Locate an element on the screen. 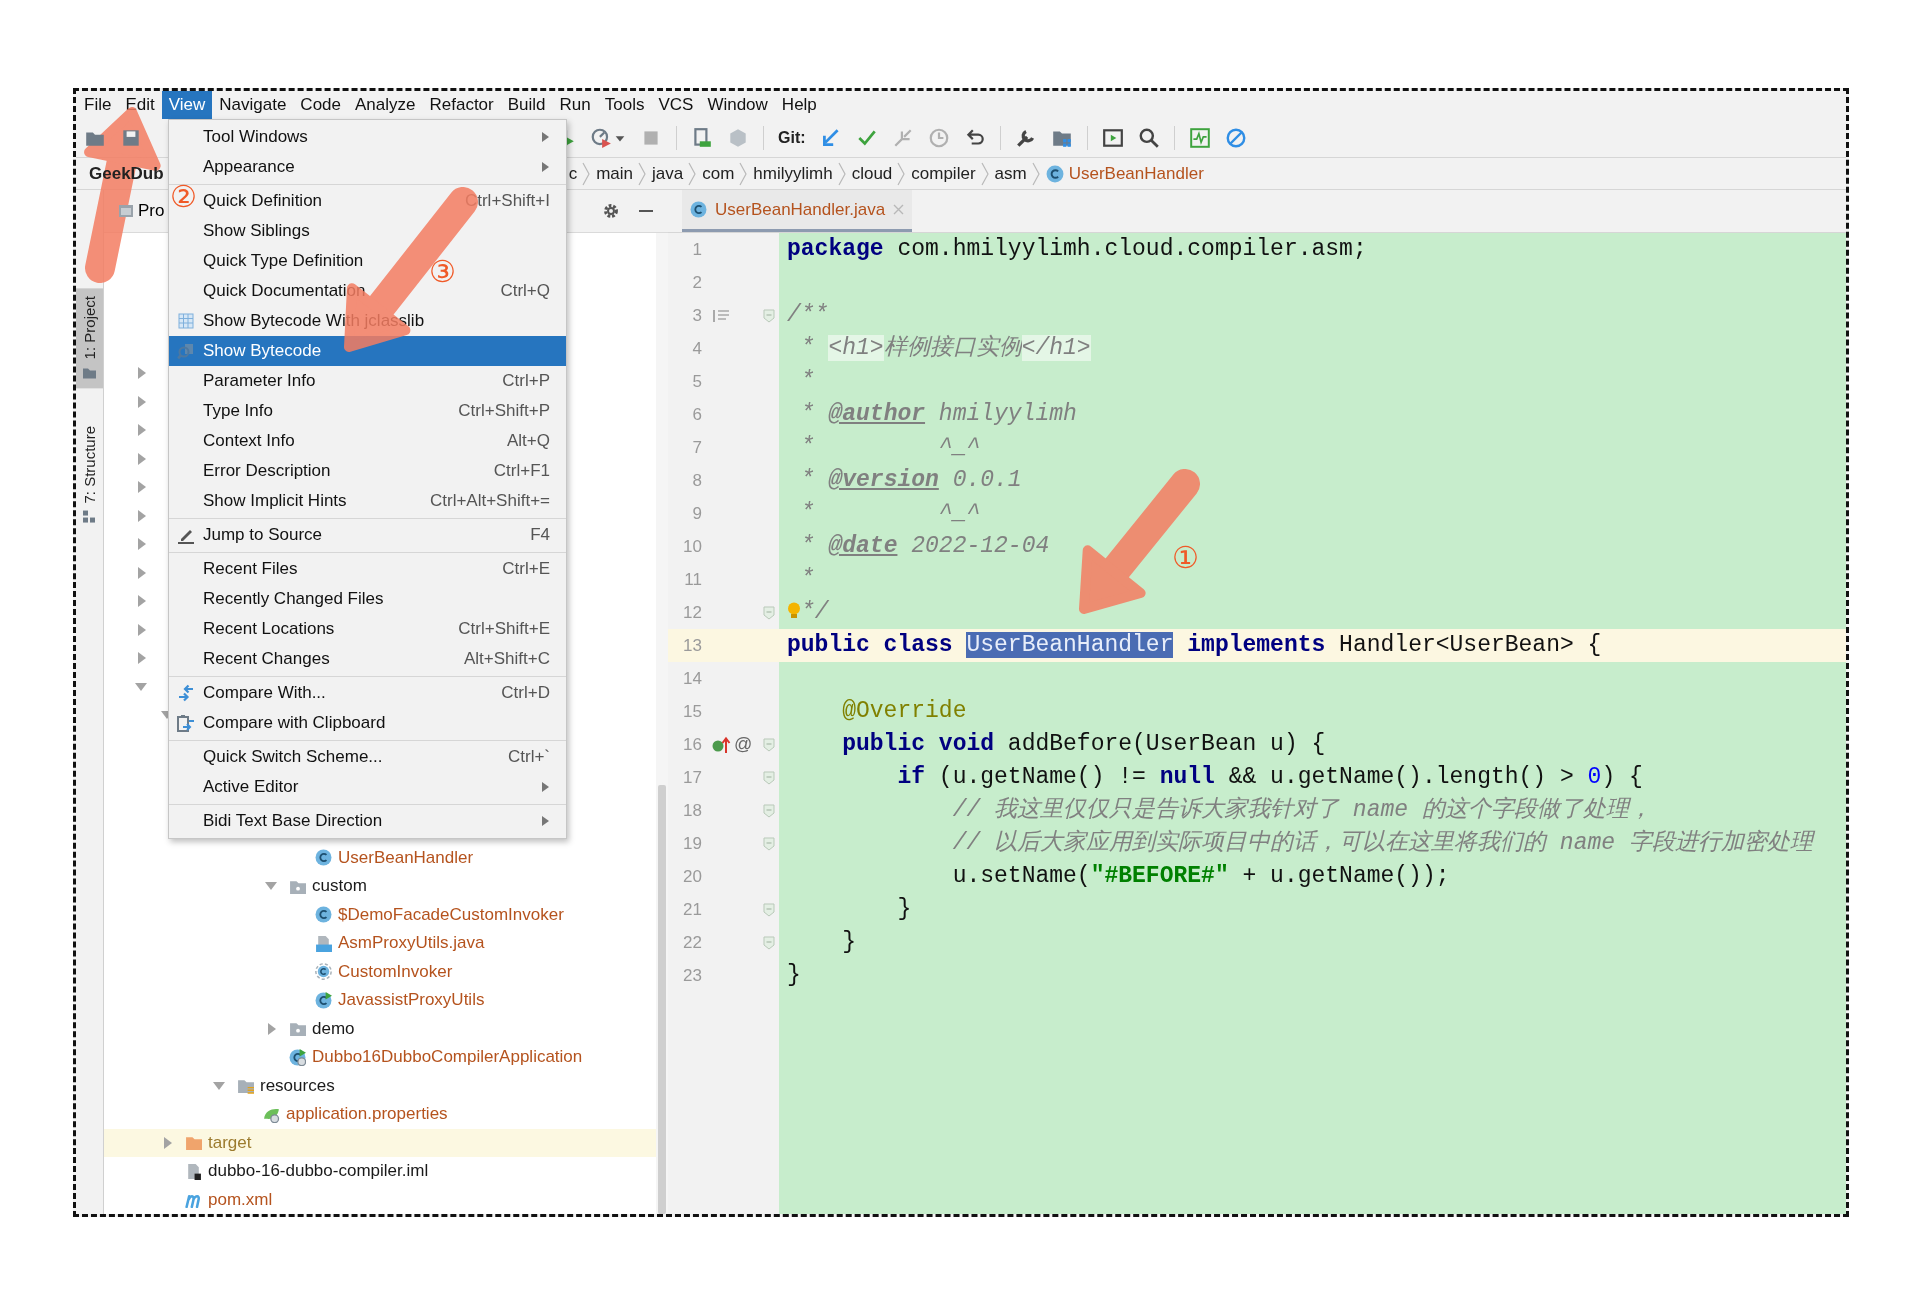  file-name: pom.xml is located at coordinates (240, 1199).